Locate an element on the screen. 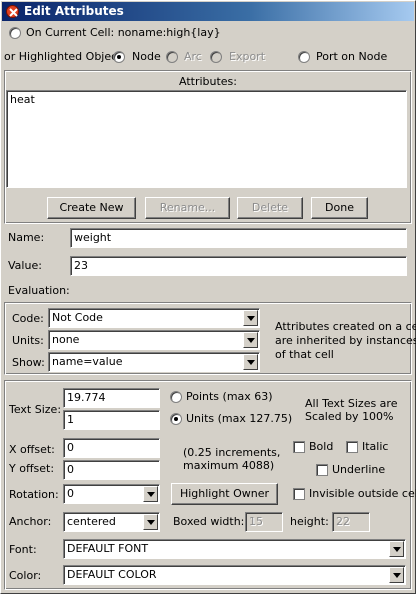 This screenshot has height=594, width=416. show-dropdown: name=value is located at coordinates (154, 362).